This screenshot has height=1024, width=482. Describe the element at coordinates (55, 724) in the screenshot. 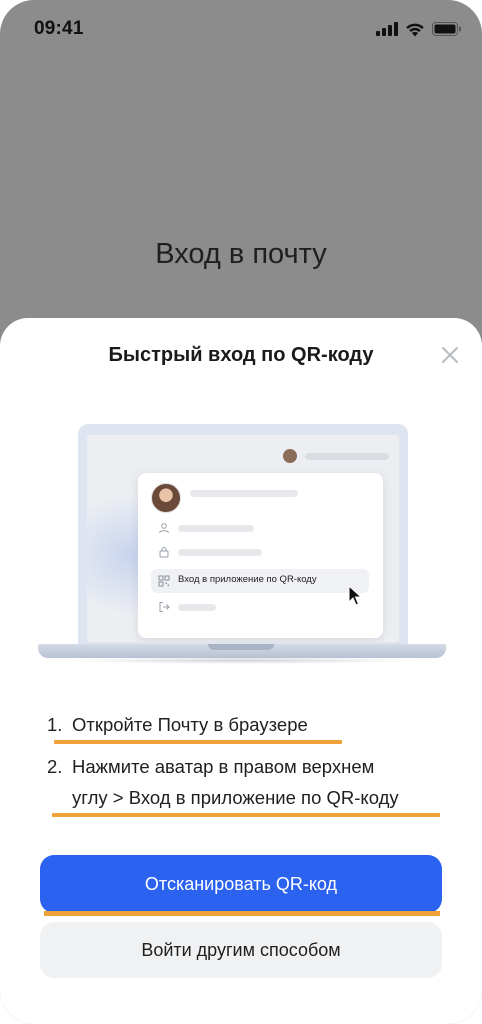

I see `step-1-number: 1.` at that location.